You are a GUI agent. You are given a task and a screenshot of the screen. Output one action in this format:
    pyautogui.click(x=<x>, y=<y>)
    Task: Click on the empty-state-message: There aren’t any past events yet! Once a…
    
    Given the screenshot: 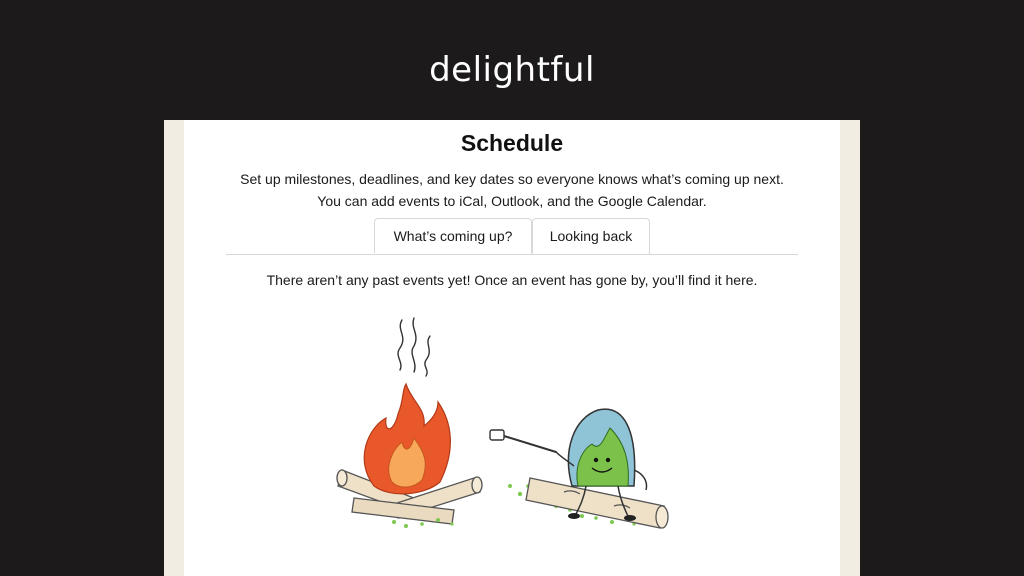 What is the action you would take?
    pyautogui.click(x=512, y=280)
    